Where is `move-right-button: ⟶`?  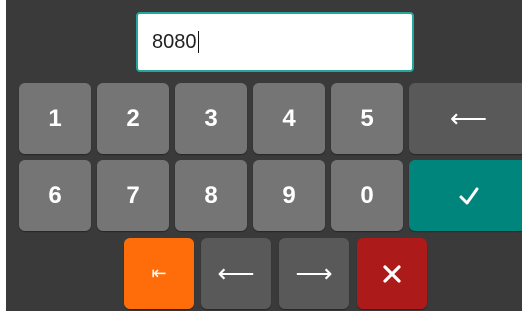 move-right-button: ⟶ is located at coordinates (314, 273).